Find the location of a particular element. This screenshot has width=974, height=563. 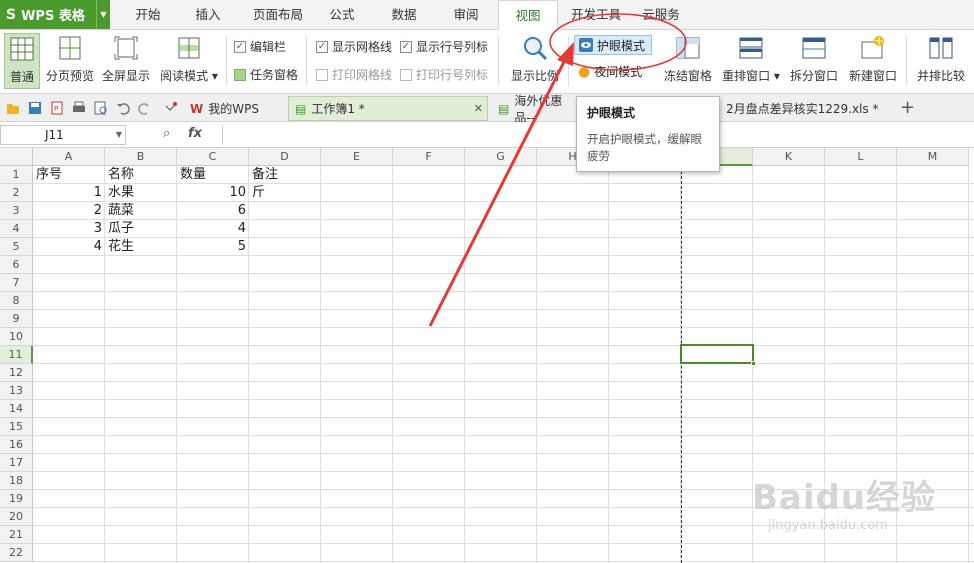

save-icon is located at coordinates (35, 108).